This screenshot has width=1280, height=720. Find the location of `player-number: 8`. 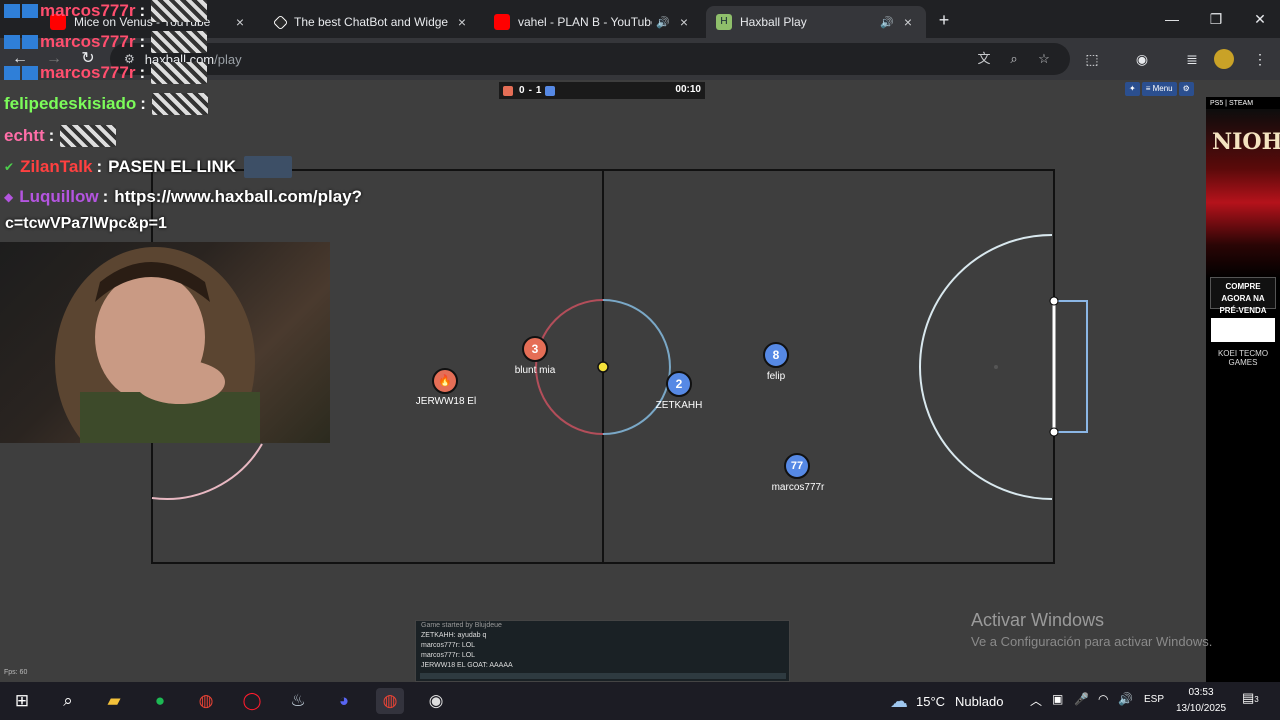

player-number: 8 is located at coordinates (776, 355).